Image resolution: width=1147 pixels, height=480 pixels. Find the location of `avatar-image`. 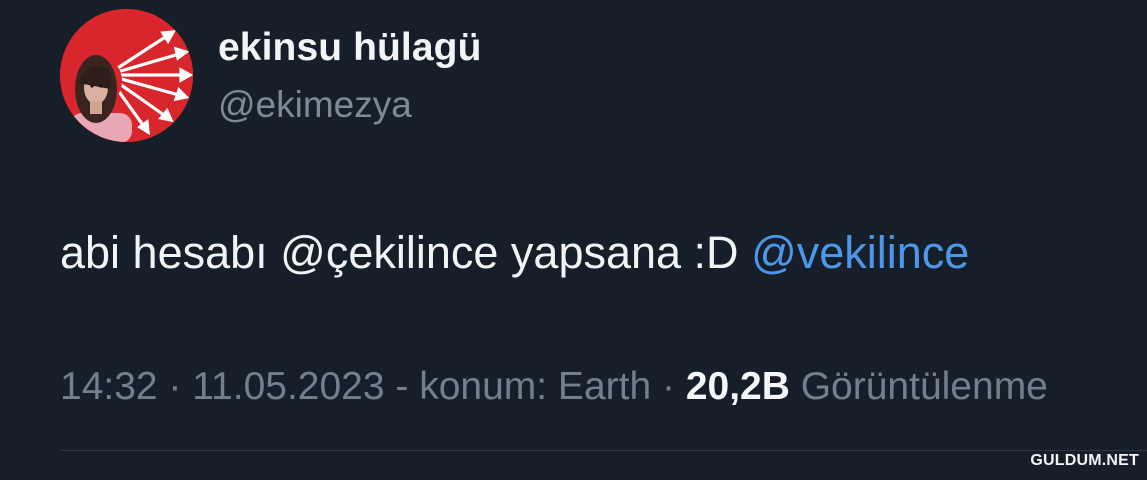

avatar-image is located at coordinates (126, 75).